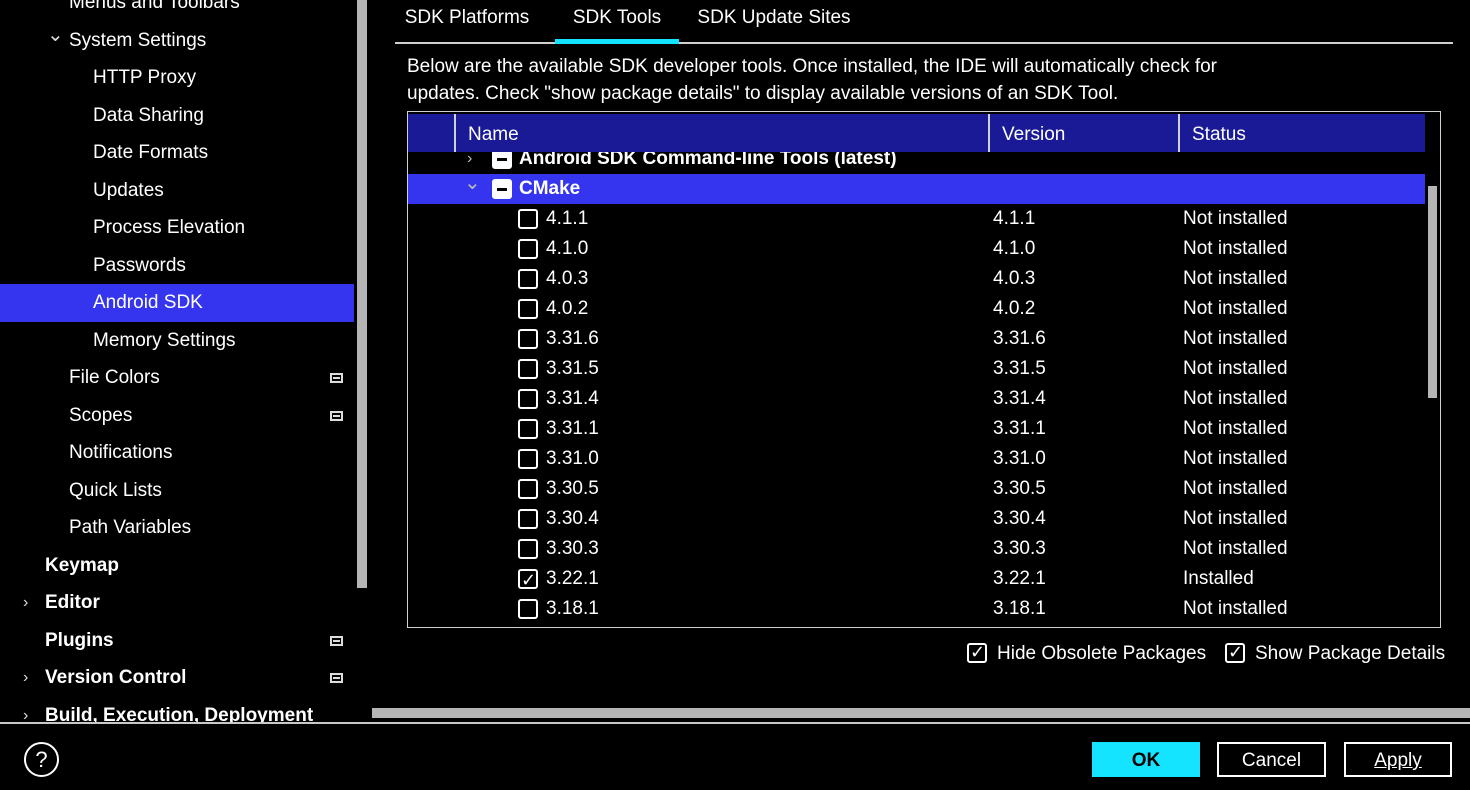 This screenshot has width=1470, height=790. I want to click on sidebar-item: Data Sharing, so click(177, 116).